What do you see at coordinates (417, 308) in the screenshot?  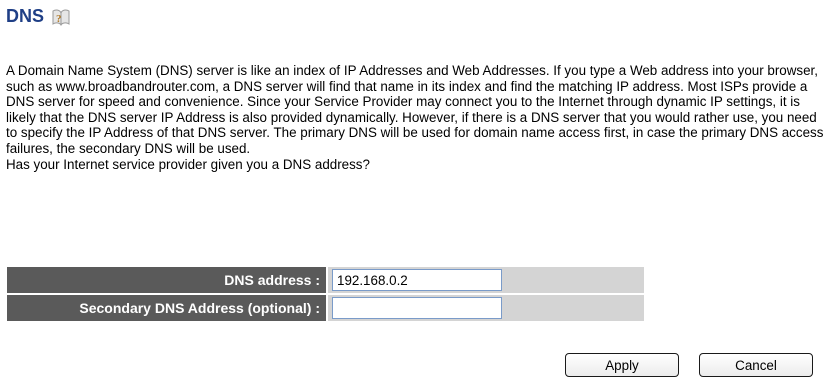 I see `secondary-dns-input` at bounding box center [417, 308].